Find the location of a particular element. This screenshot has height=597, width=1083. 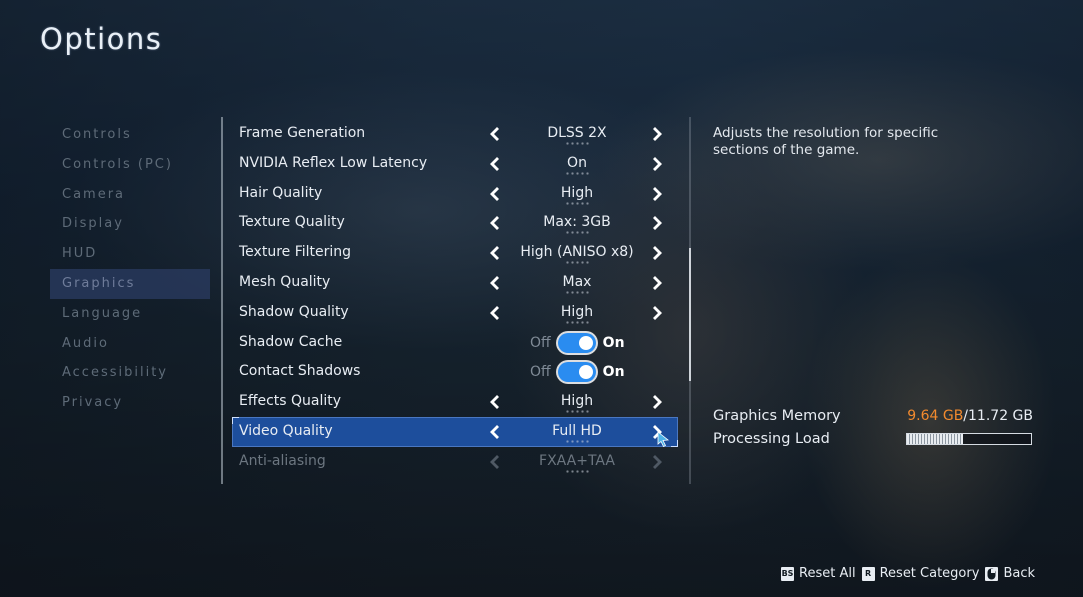

setting-label: Frame Generation is located at coordinates (302, 133).